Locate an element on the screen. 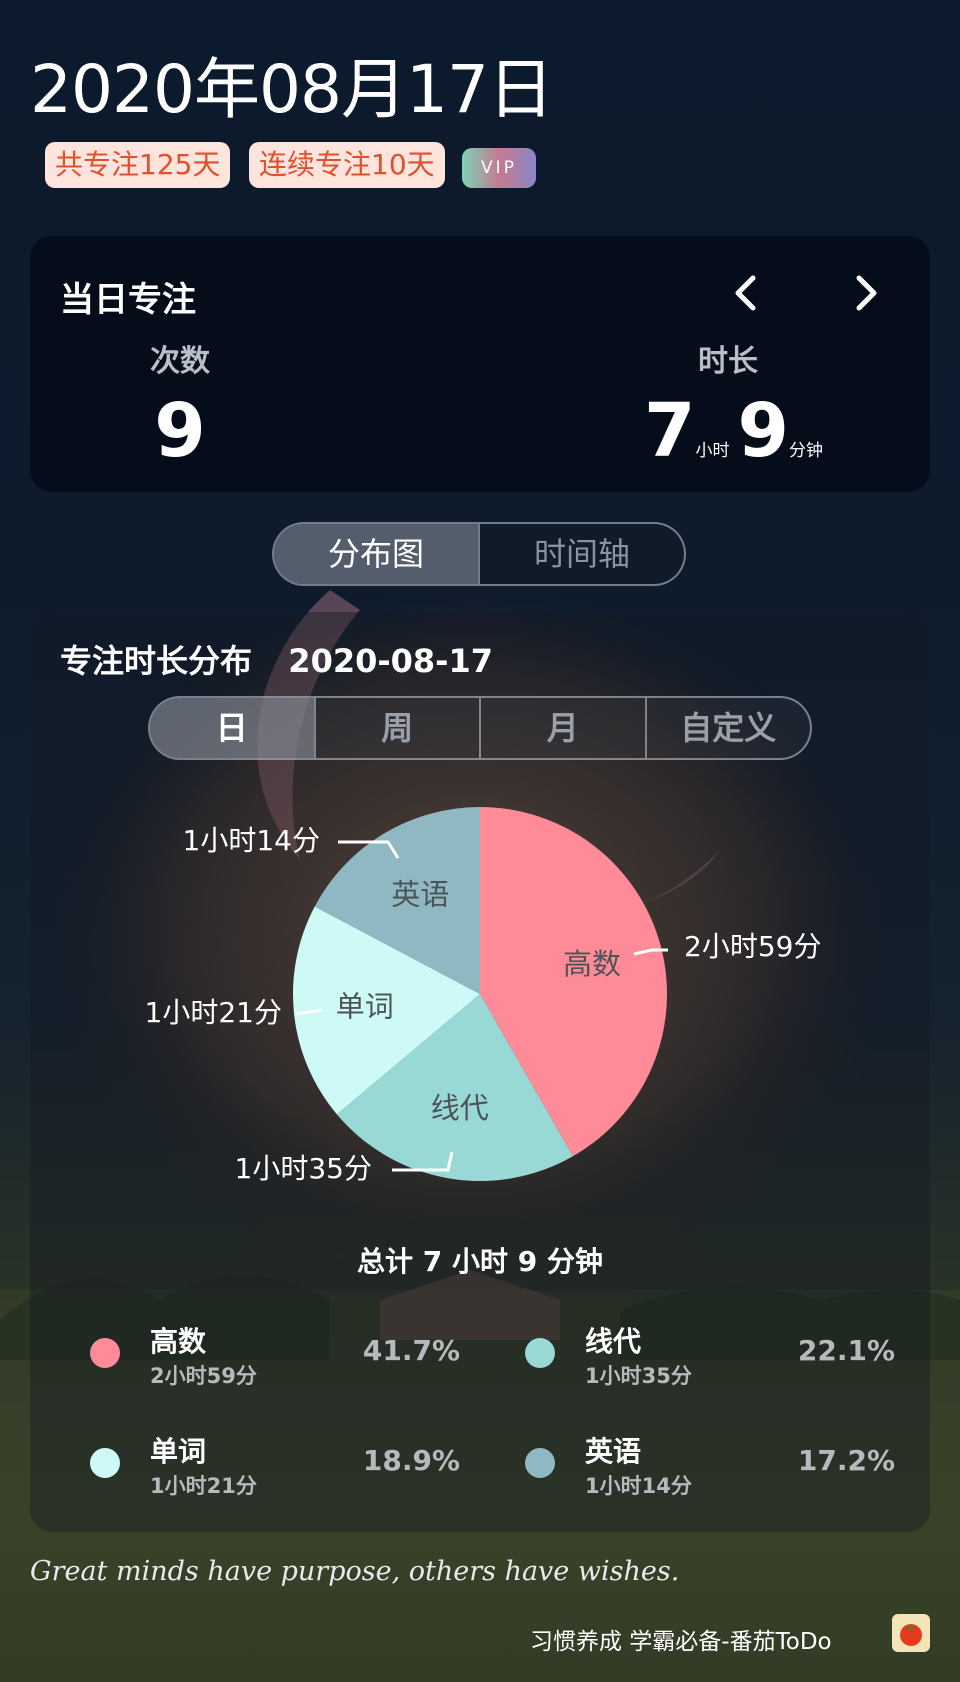  pie-value-label: 2小时59分 is located at coordinates (752, 946).